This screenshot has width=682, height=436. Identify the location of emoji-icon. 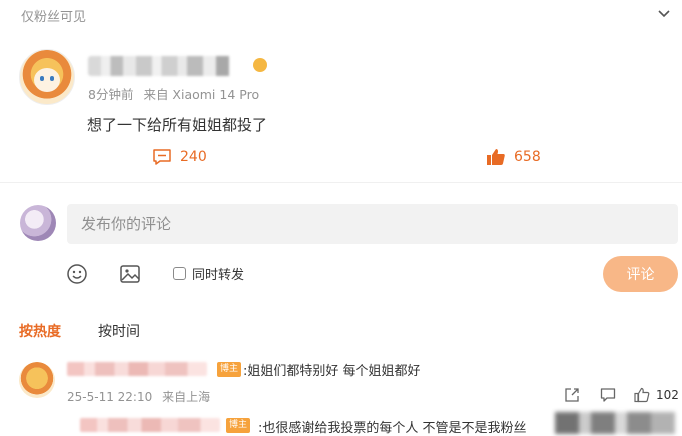
(77, 274).